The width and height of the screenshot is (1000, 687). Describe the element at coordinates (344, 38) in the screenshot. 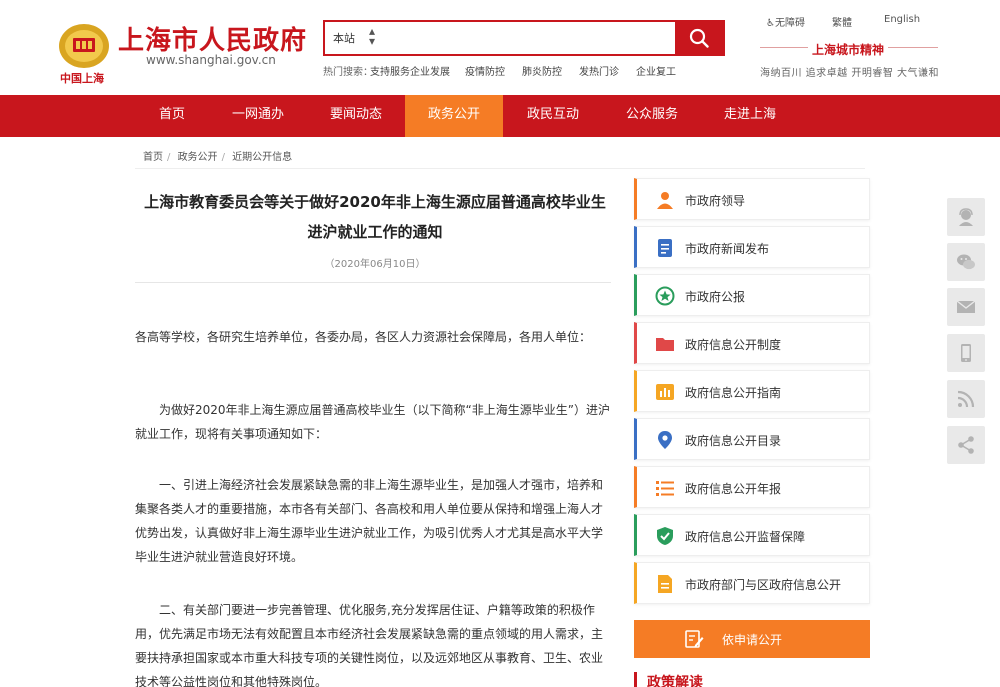

I see `search-scope-select: 本站` at that location.